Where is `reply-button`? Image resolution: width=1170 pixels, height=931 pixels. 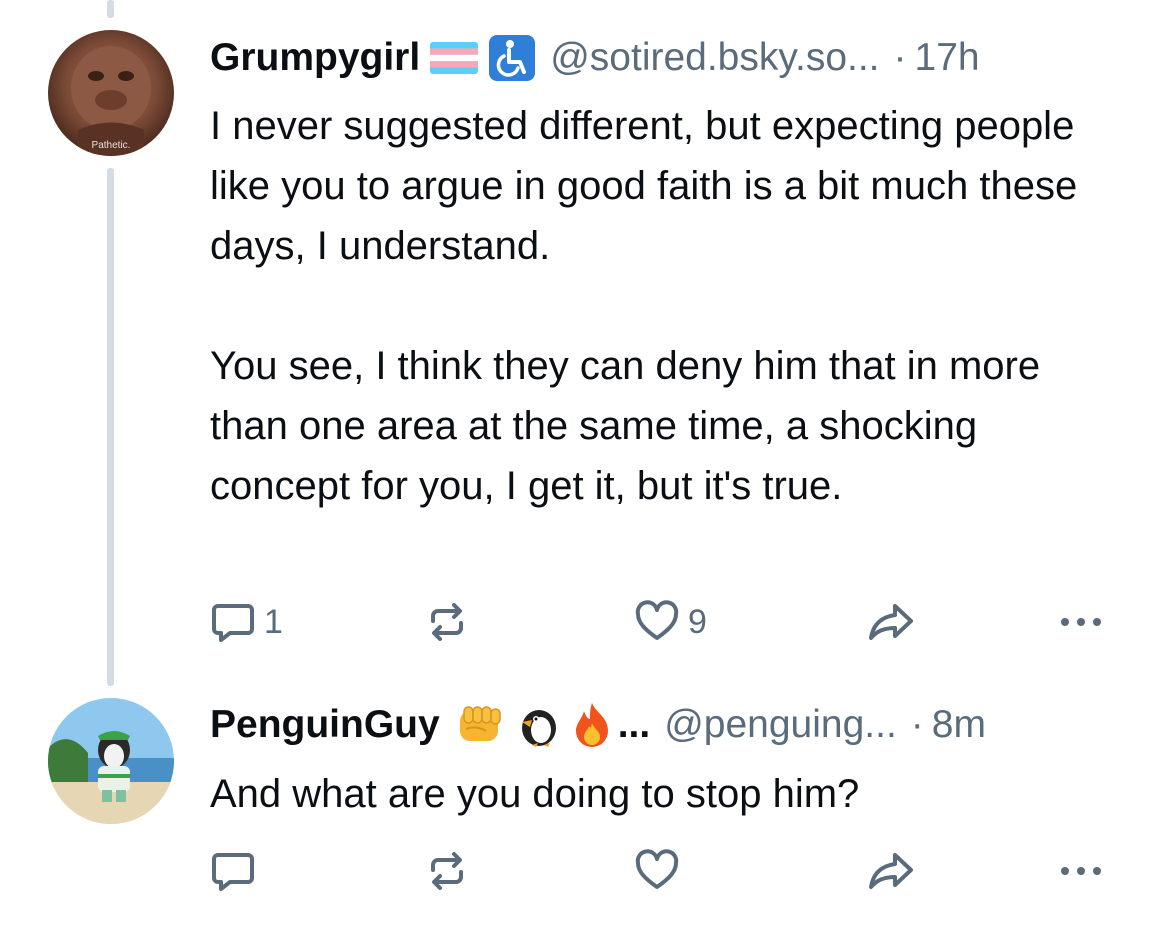
reply-button is located at coordinates (233, 871).